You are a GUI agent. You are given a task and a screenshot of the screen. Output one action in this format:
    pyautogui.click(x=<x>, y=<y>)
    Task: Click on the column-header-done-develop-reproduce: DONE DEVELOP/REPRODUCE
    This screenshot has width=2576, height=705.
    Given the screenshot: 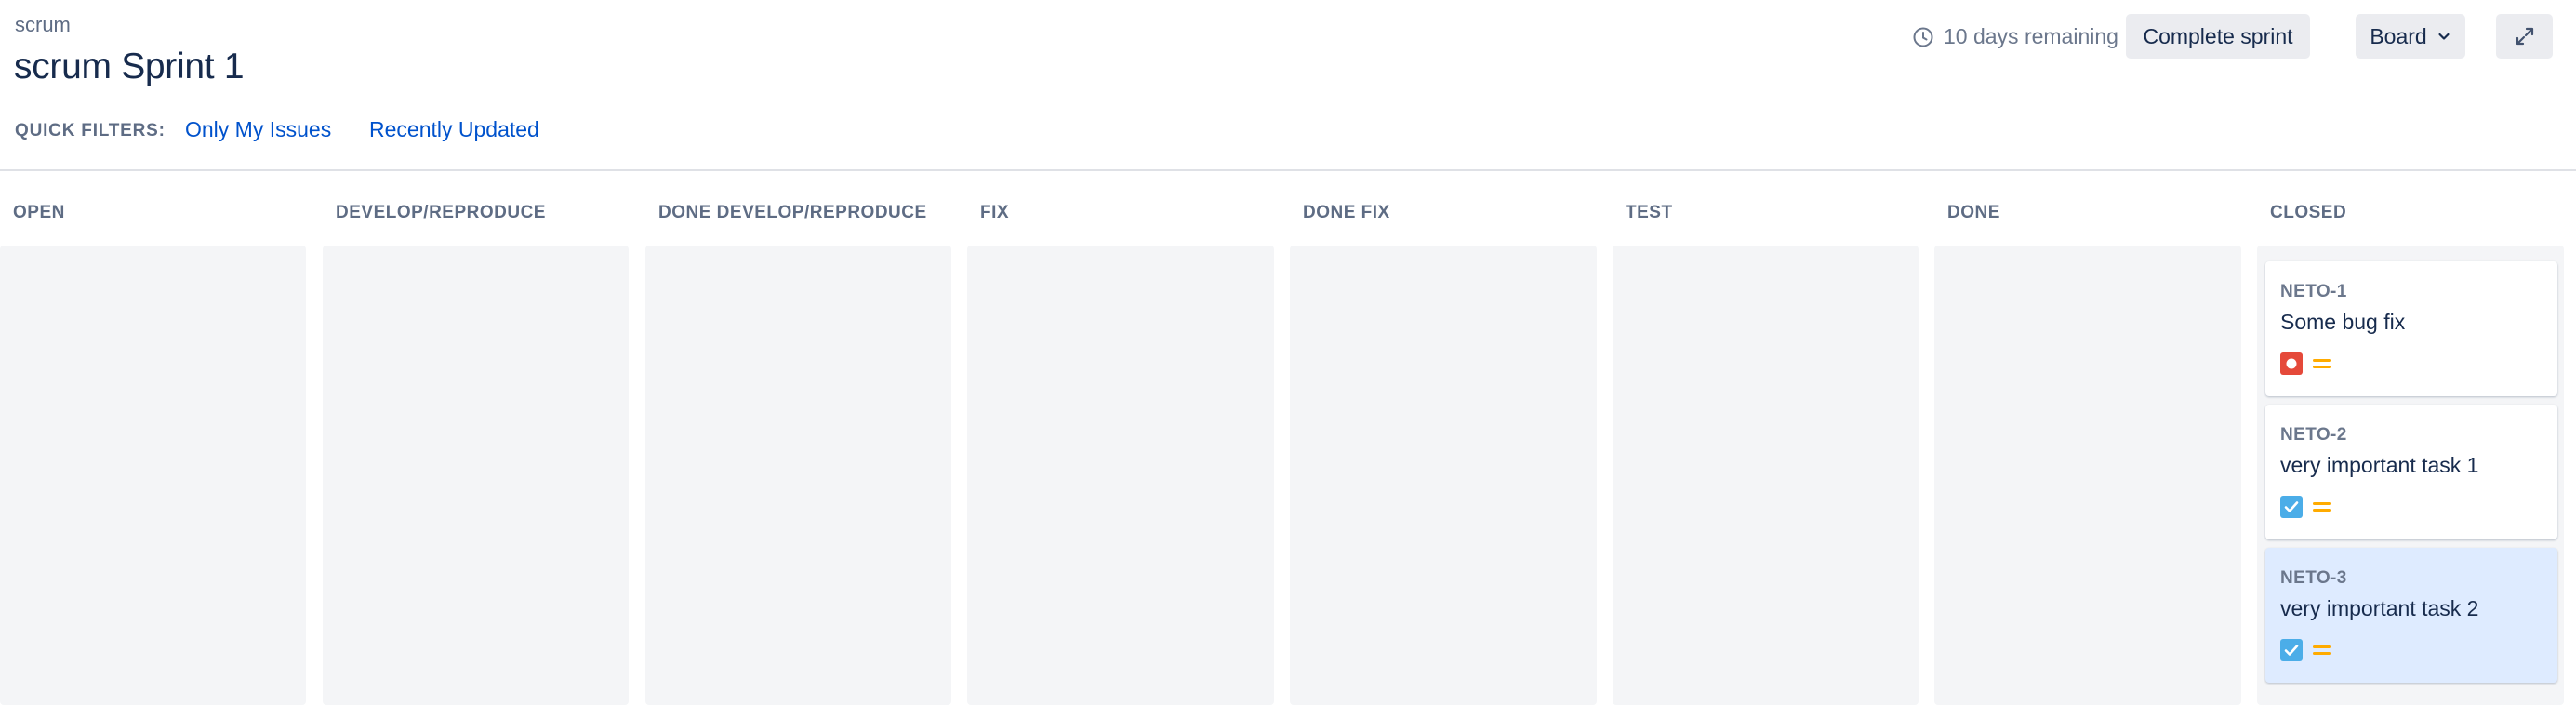 What is the action you would take?
    pyautogui.click(x=792, y=212)
    